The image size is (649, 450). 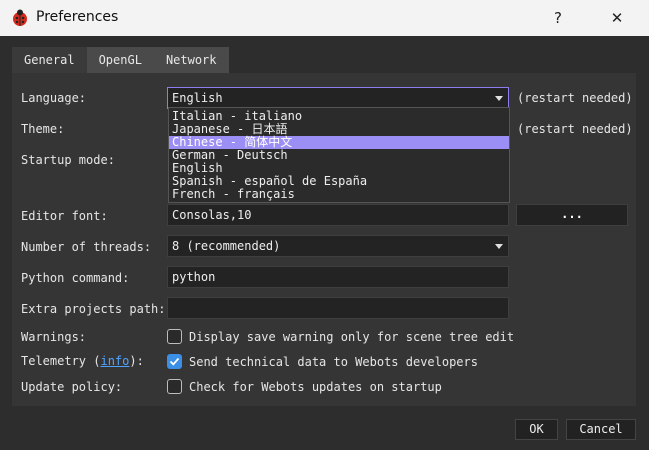 I want to click on threads-combo: 8 (recommended), so click(x=338, y=246).